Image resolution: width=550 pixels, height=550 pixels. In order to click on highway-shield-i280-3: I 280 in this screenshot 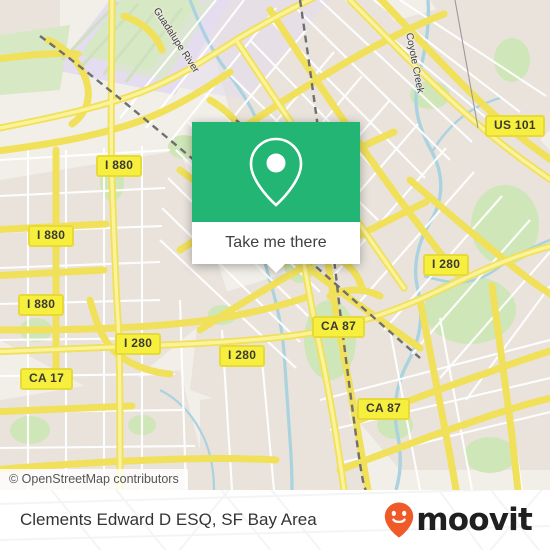, I will do `click(446, 265)`.